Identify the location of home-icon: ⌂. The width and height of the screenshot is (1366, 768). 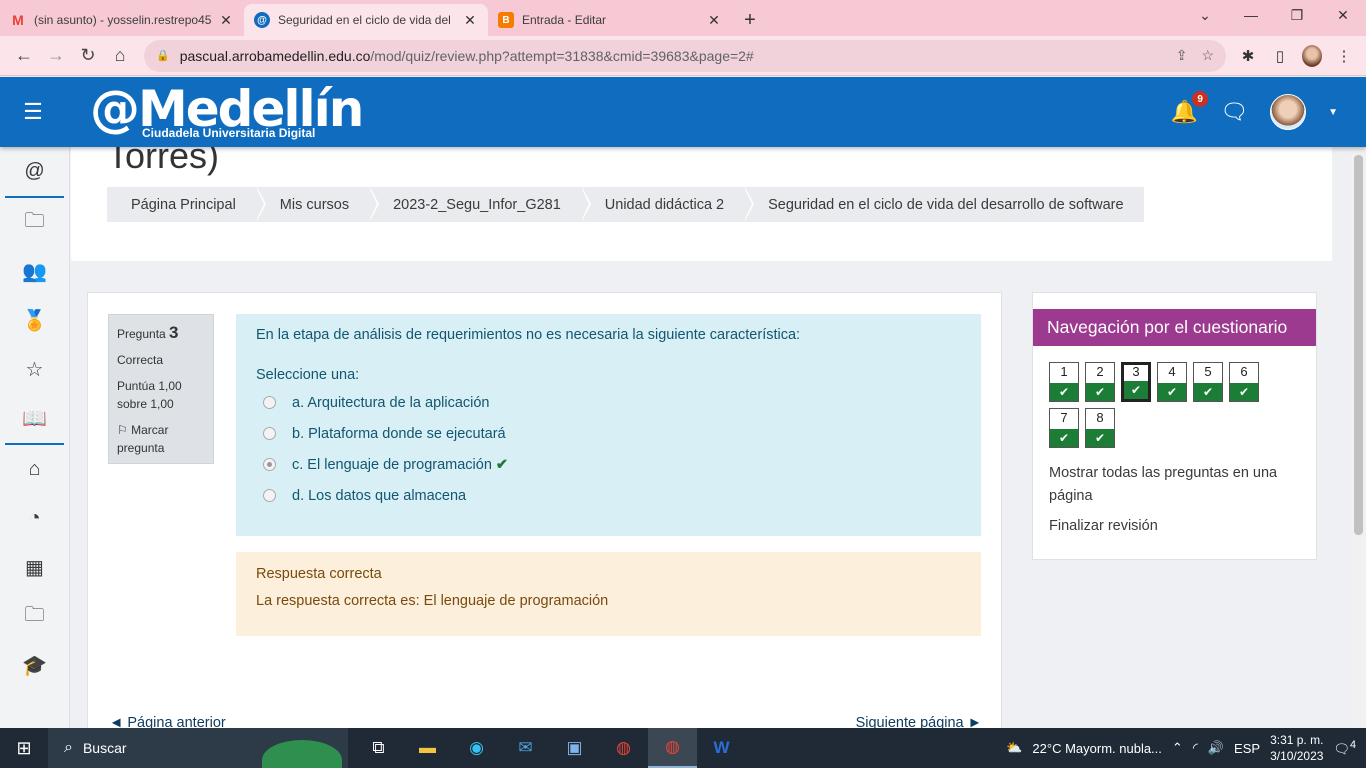
(120, 56).